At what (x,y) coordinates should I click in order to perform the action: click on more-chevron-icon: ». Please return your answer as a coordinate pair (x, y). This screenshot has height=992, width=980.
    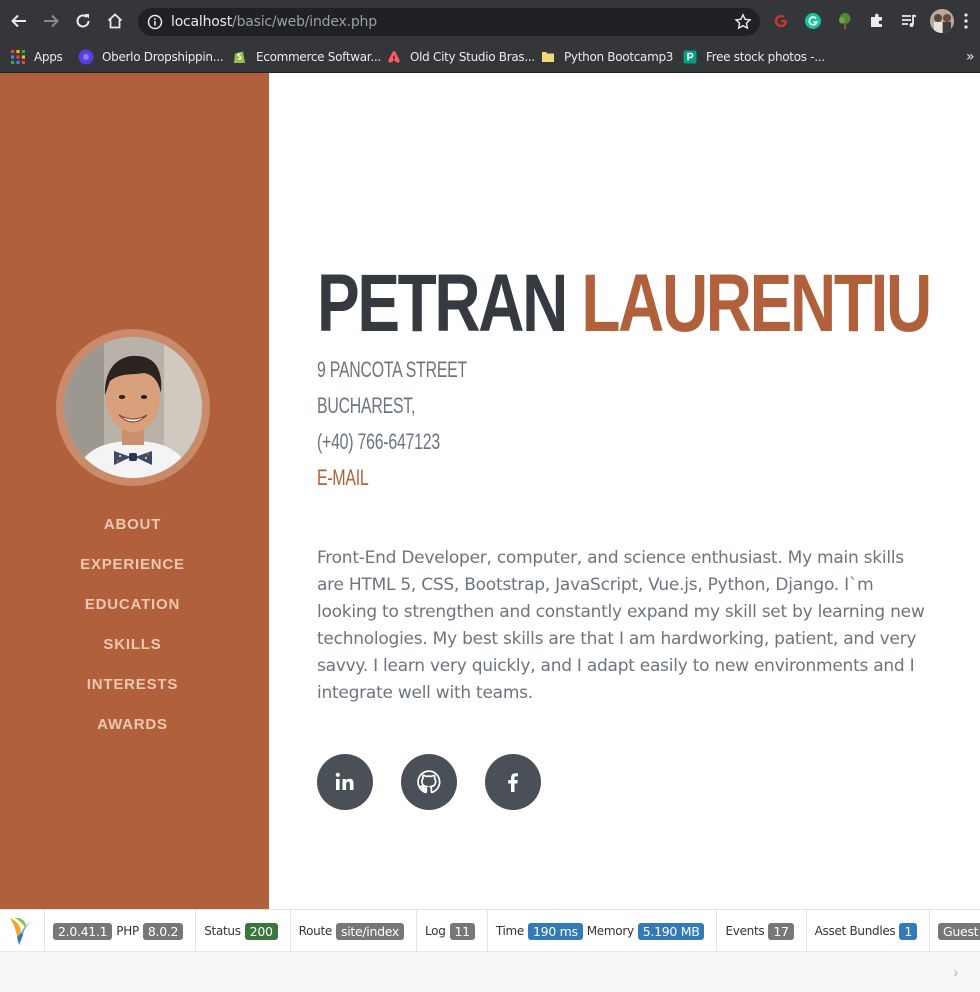
    Looking at the image, I should click on (970, 57).